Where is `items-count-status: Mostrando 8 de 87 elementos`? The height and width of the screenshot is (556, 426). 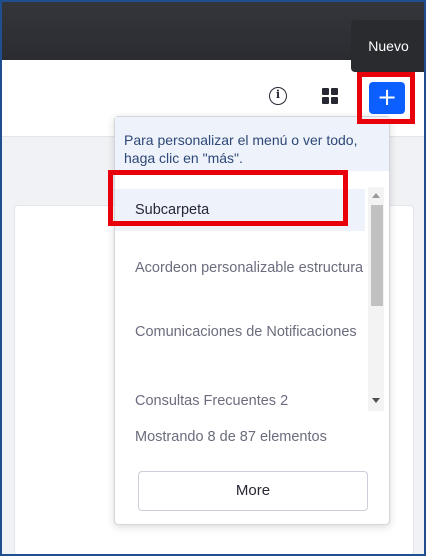 items-count-status: Mostrando 8 de 87 elementos is located at coordinates (231, 437).